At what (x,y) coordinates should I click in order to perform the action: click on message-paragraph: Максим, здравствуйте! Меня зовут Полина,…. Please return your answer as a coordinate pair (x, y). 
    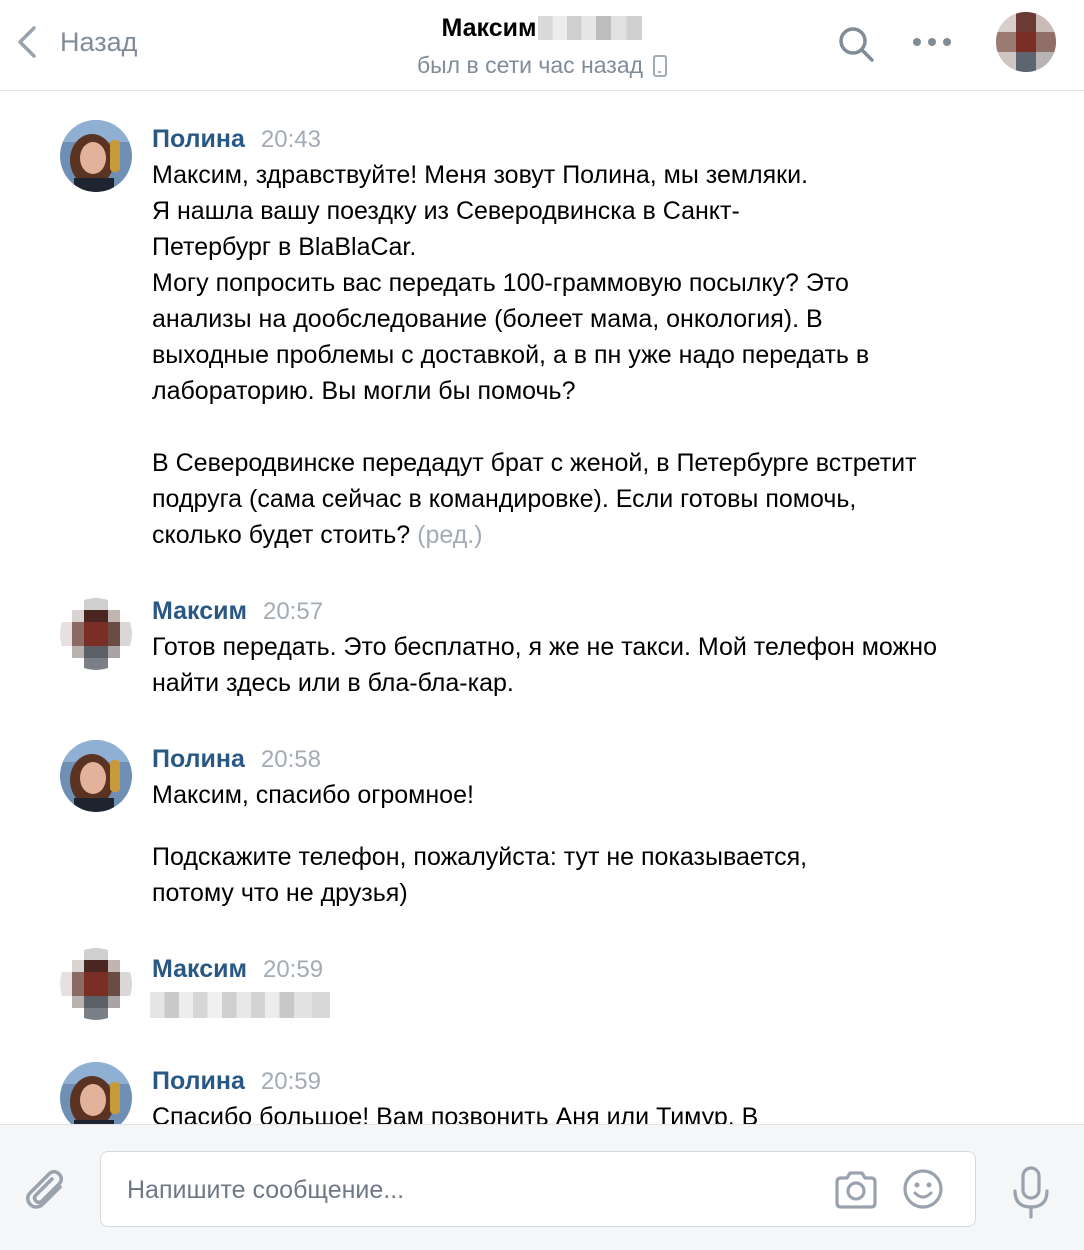
    Looking at the image, I should click on (480, 175).